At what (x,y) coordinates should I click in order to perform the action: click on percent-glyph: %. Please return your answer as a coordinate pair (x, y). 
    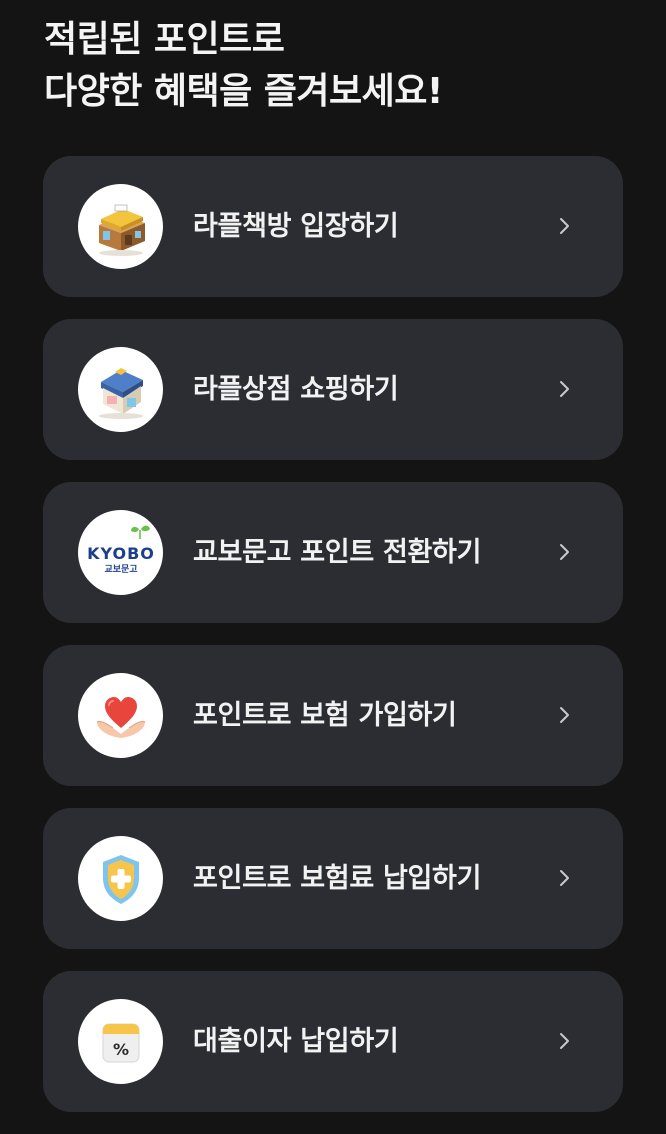
    Looking at the image, I should click on (120, 1049).